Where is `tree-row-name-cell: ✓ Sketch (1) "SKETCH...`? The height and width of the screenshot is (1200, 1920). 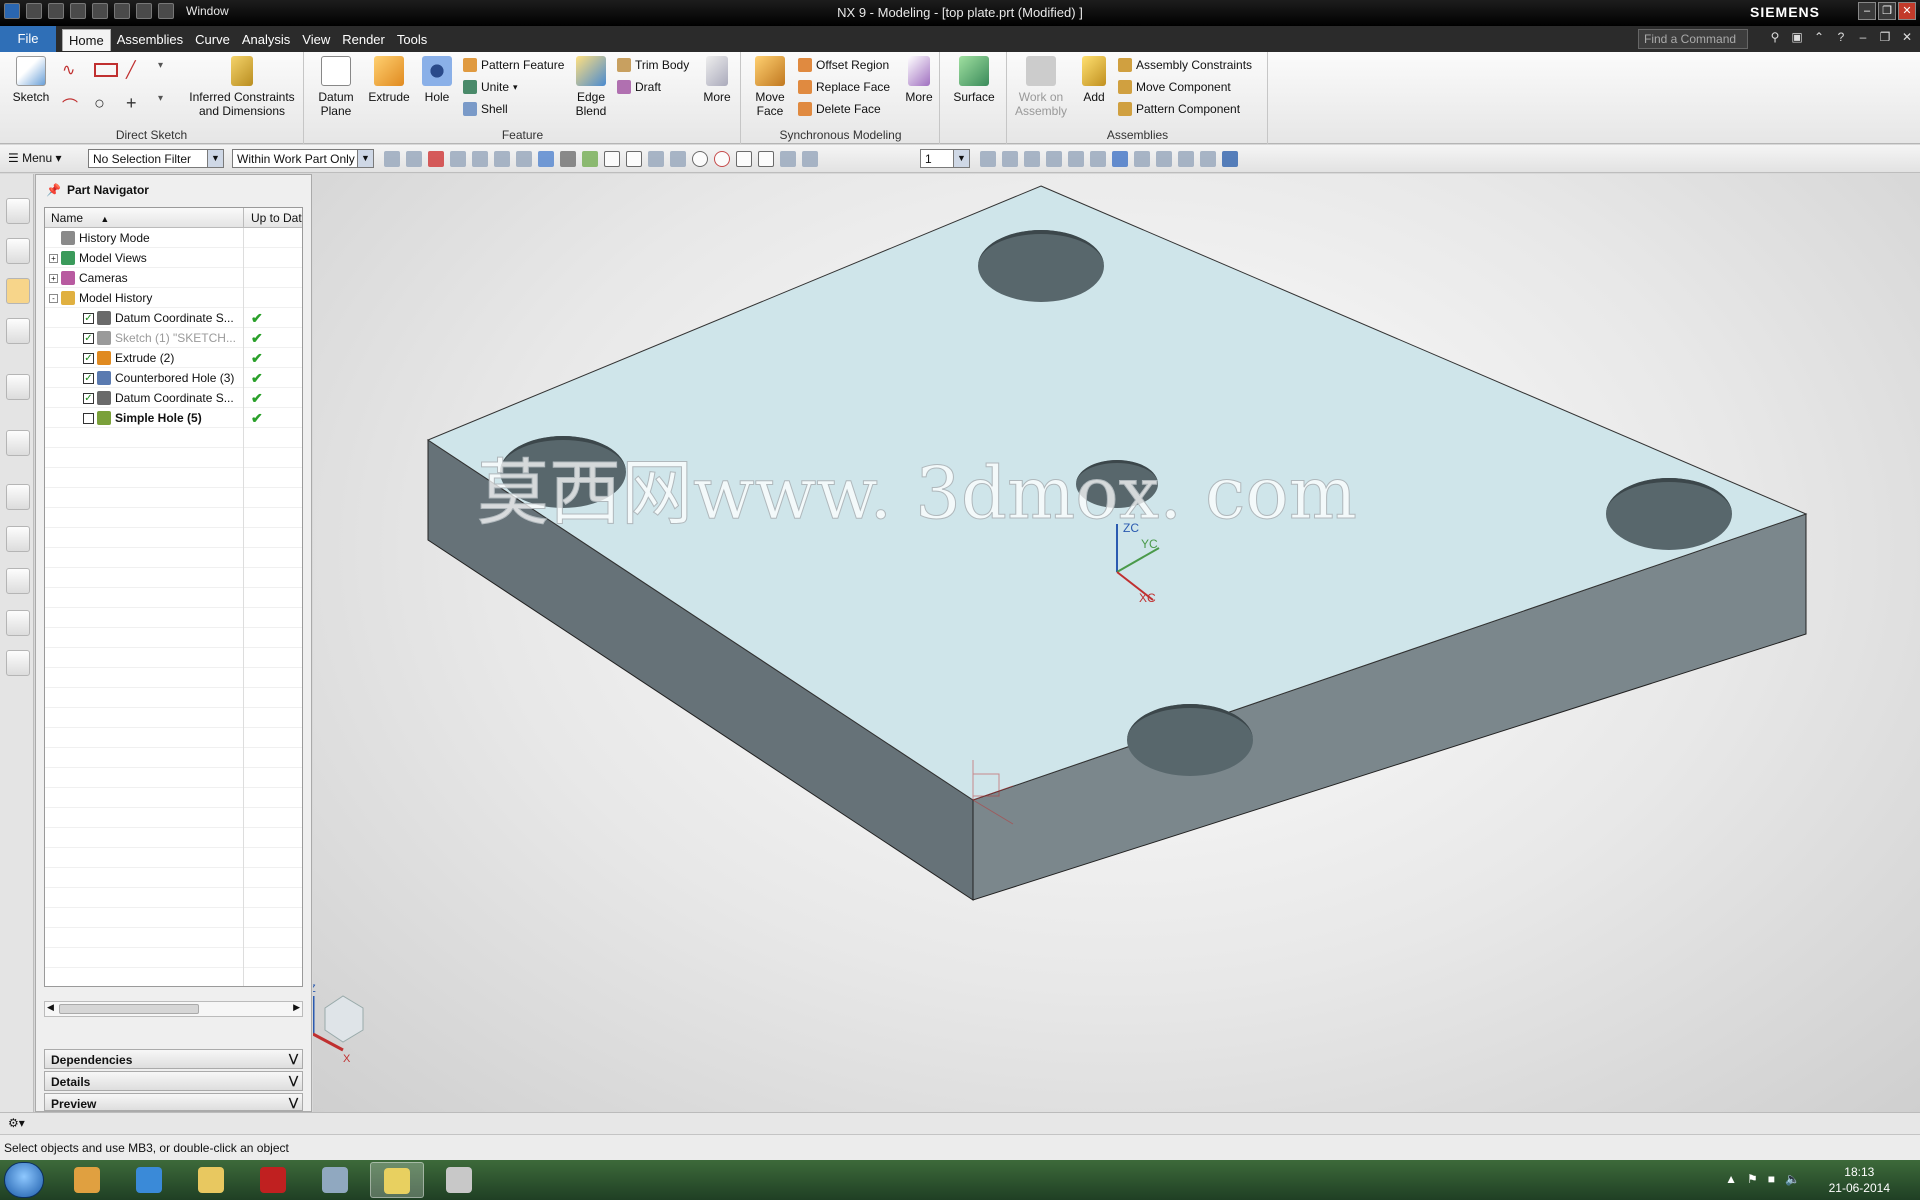
tree-row-name-cell: ✓ Sketch (1) "SKETCH... is located at coordinates (144, 338).